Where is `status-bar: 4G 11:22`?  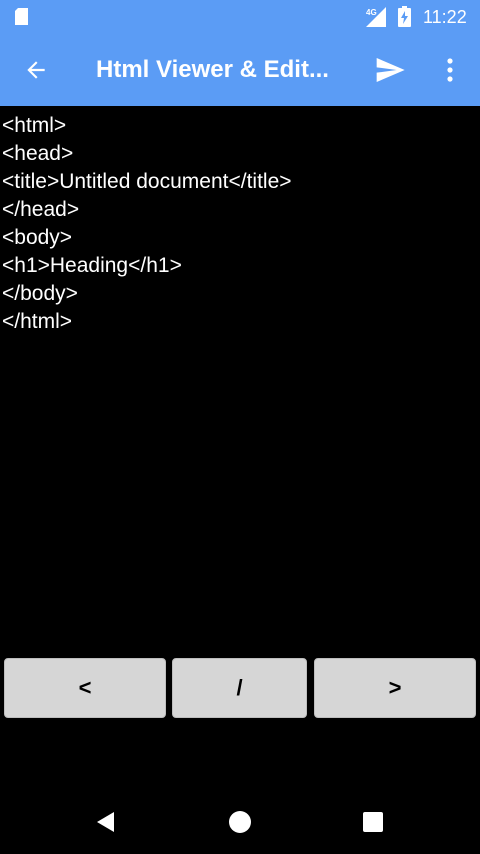 status-bar: 4G 11:22 is located at coordinates (240, 17).